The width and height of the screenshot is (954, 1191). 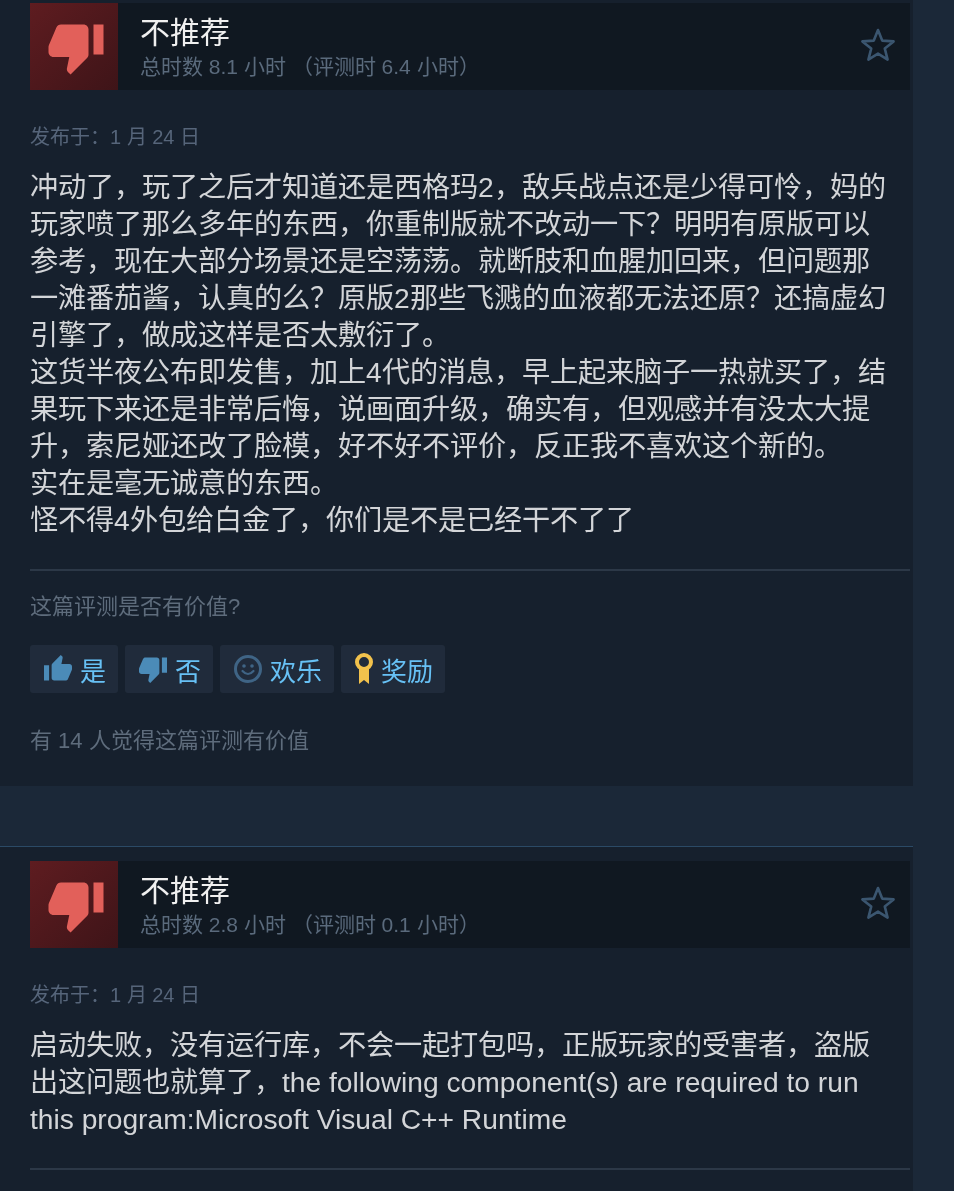 What do you see at coordinates (277, 669) in the screenshot?
I see `funny-button: 欢乐` at bounding box center [277, 669].